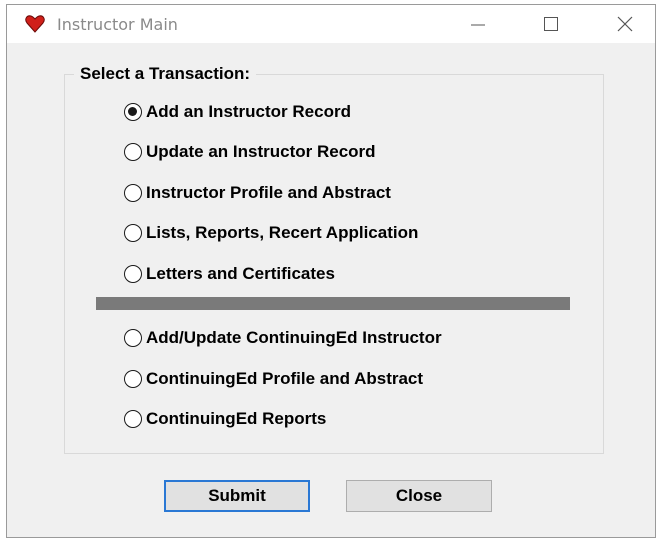  I want to click on close-window-button, so click(625, 24).